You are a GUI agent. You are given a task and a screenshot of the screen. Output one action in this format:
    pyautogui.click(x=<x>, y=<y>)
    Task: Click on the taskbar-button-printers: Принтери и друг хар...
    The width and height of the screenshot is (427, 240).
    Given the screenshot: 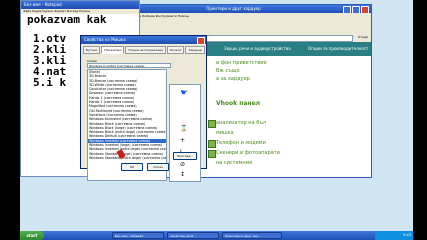 What is the action you would take?
    pyautogui.click(x=252, y=235)
    